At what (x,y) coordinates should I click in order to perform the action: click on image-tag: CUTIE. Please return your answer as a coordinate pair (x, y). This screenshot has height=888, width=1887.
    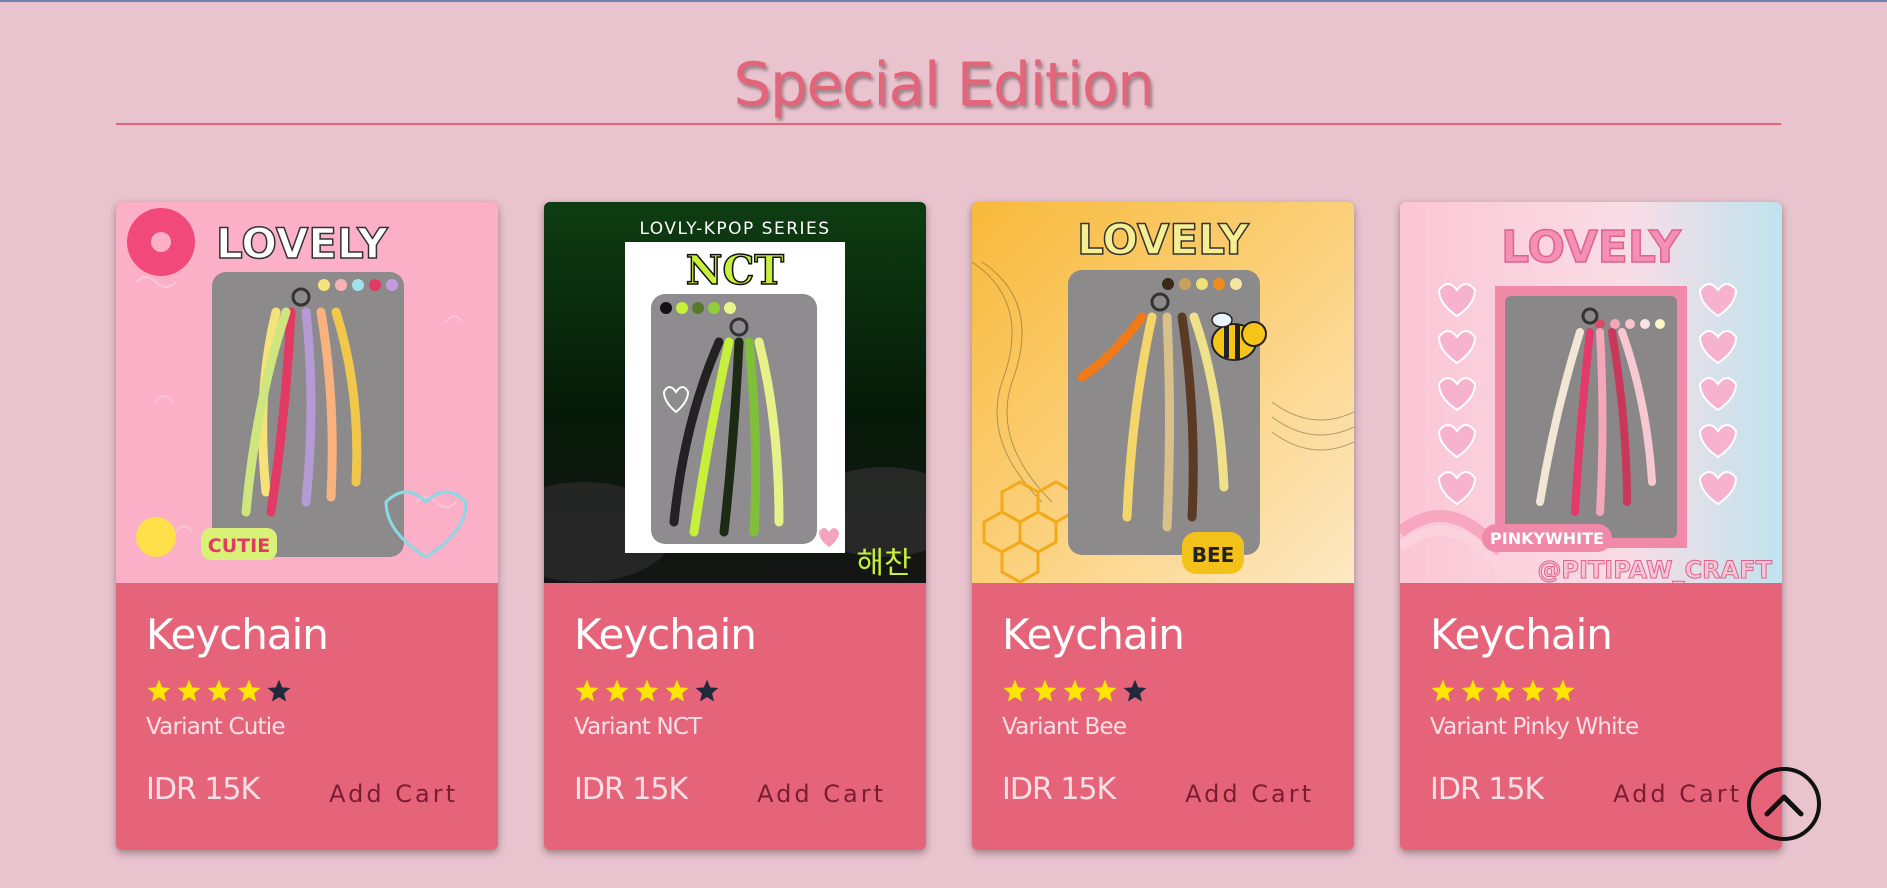
    Looking at the image, I should click on (239, 546).